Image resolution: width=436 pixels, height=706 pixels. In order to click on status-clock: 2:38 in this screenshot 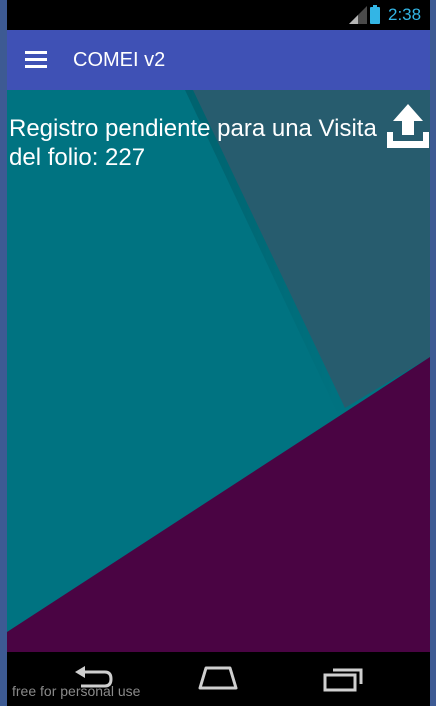, I will do `click(405, 14)`.